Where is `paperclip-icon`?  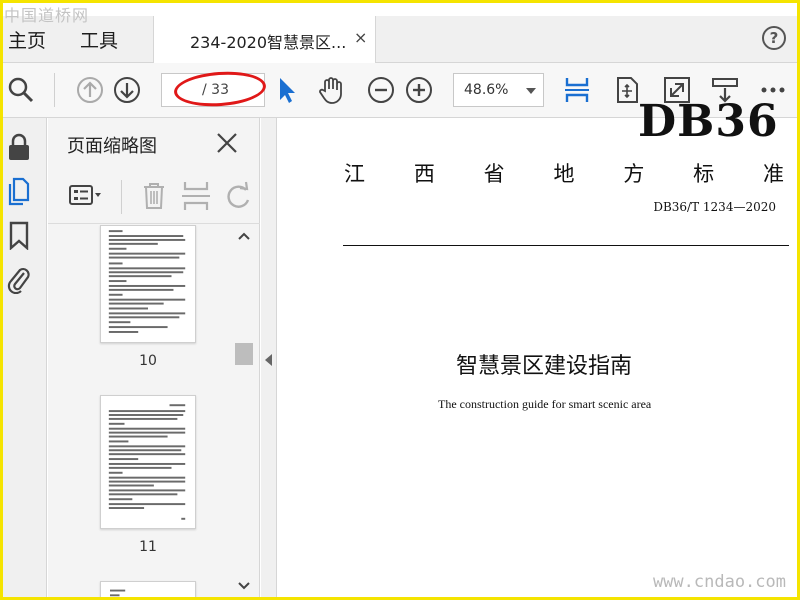 paperclip-icon is located at coordinates (19, 279).